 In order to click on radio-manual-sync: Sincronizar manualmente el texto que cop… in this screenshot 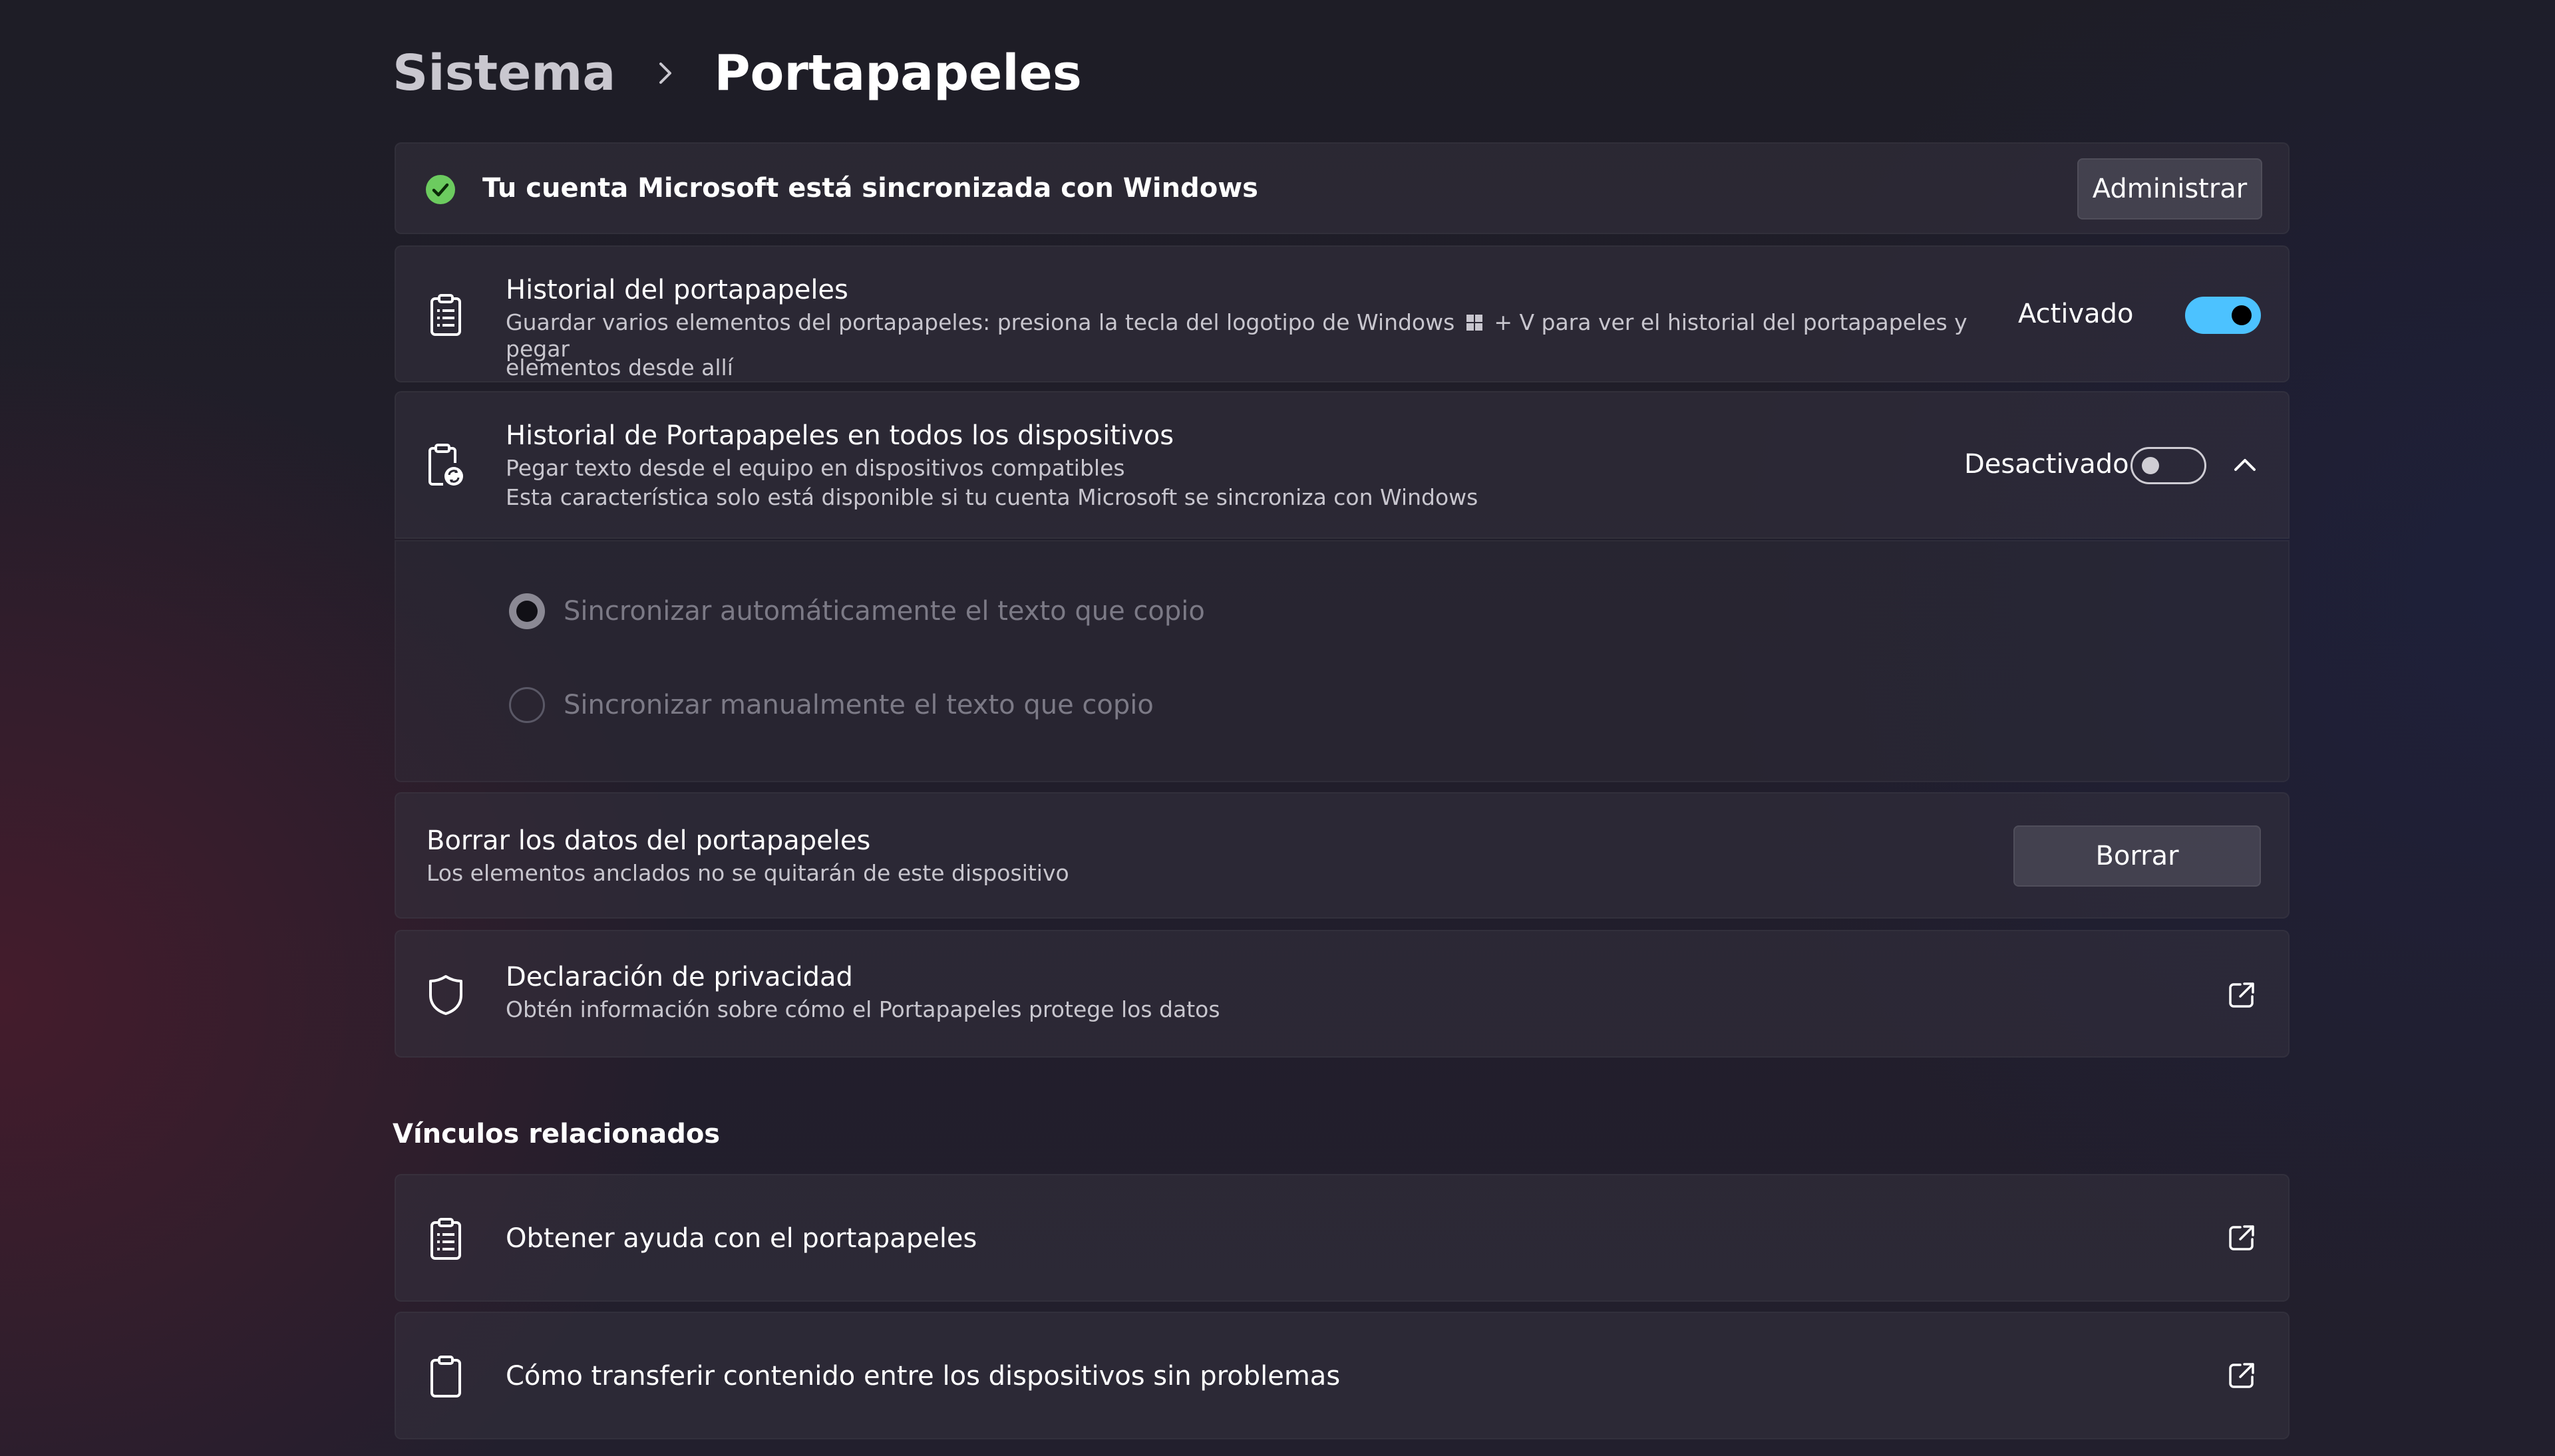, I will do `click(831, 705)`.